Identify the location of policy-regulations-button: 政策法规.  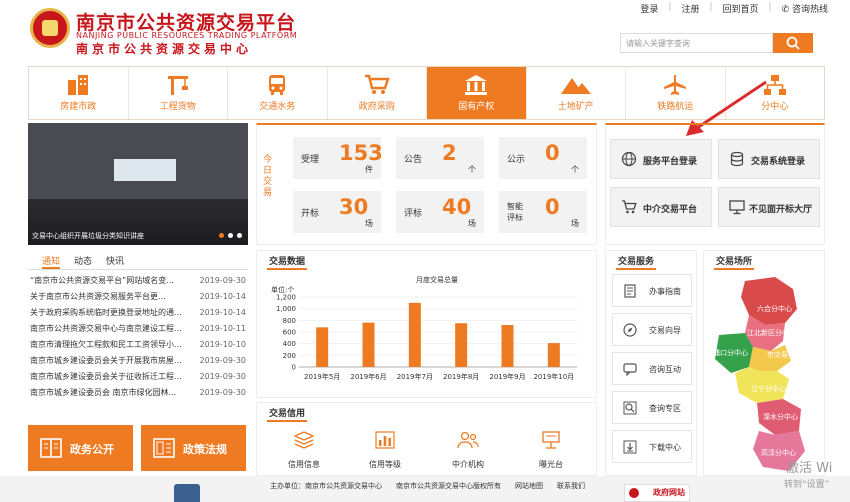
(193, 448).